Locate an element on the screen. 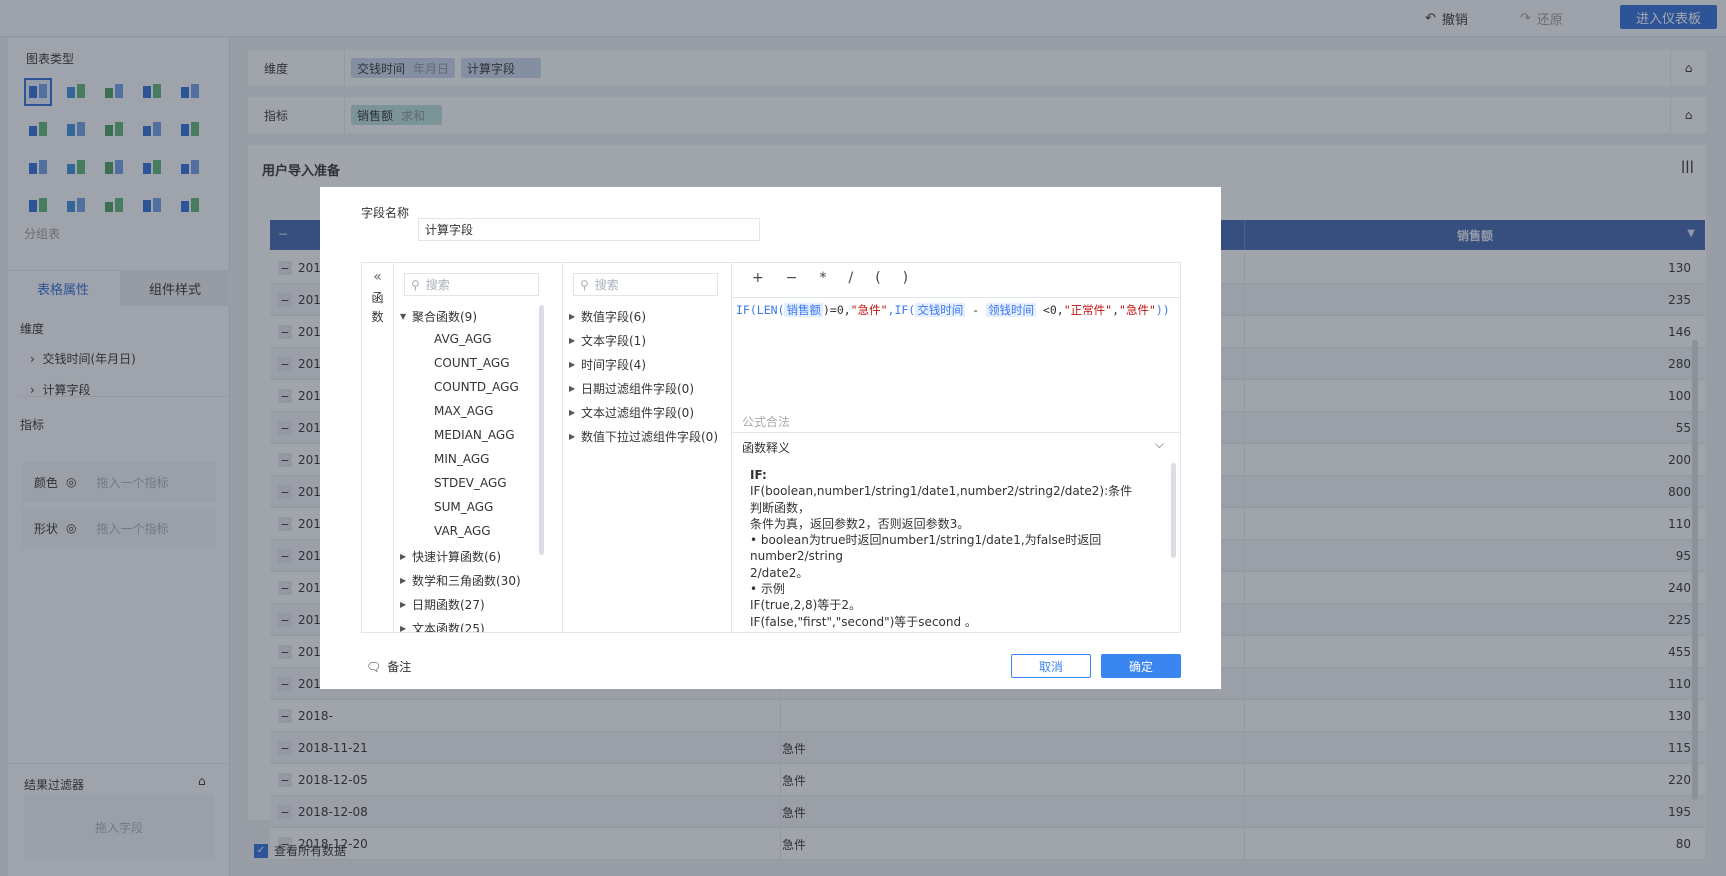 The height and width of the screenshot is (876, 1726). function-item: SUM_AGG is located at coordinates (463, 507).